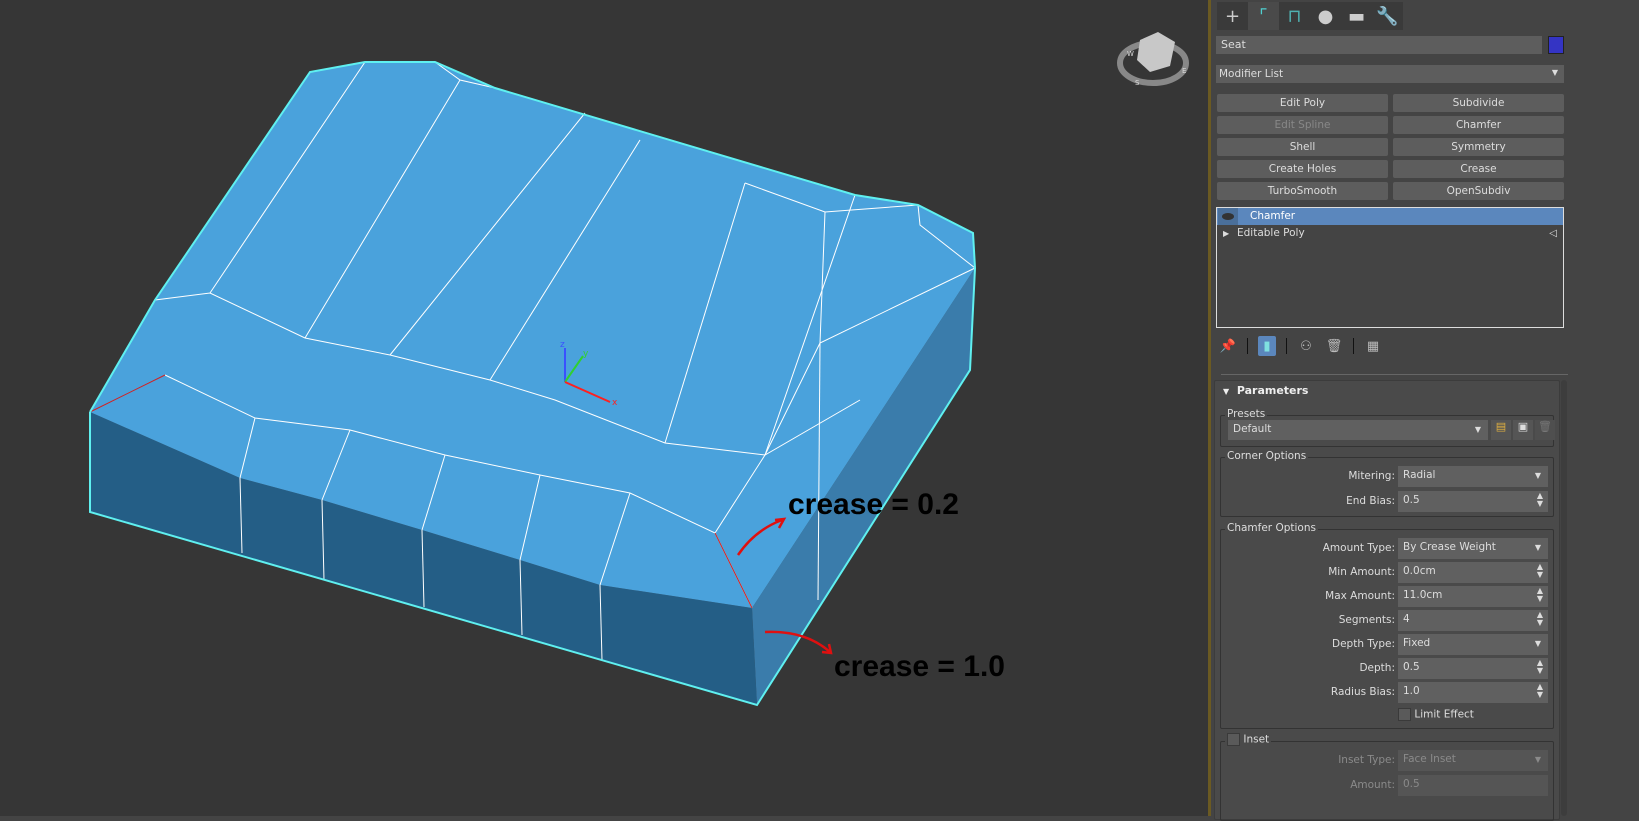  I want to click on inset-label: Inset, so click(1256, 739).